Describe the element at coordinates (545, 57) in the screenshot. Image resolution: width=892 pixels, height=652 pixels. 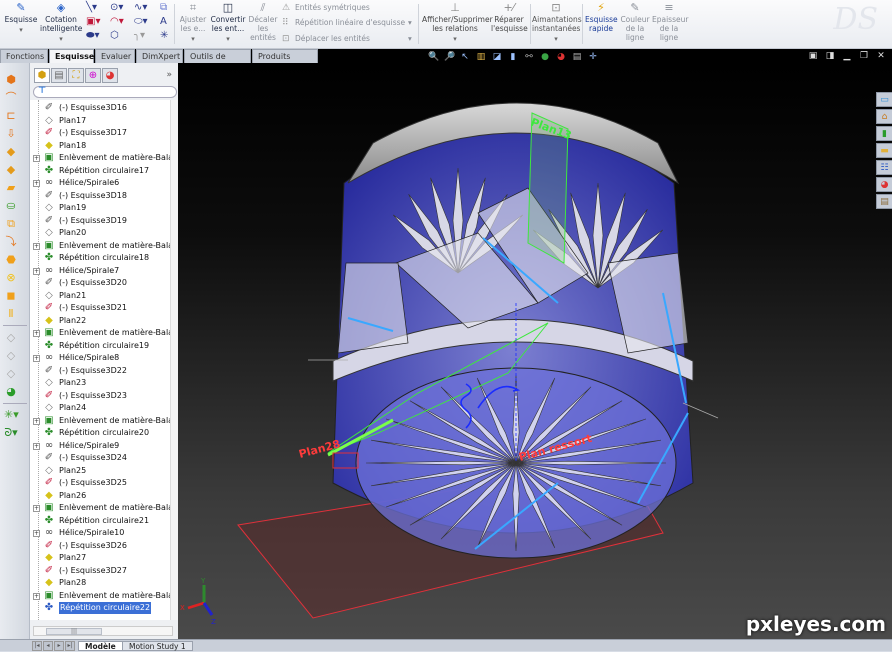
I see `edit-appearance-icon: ●` at that location.